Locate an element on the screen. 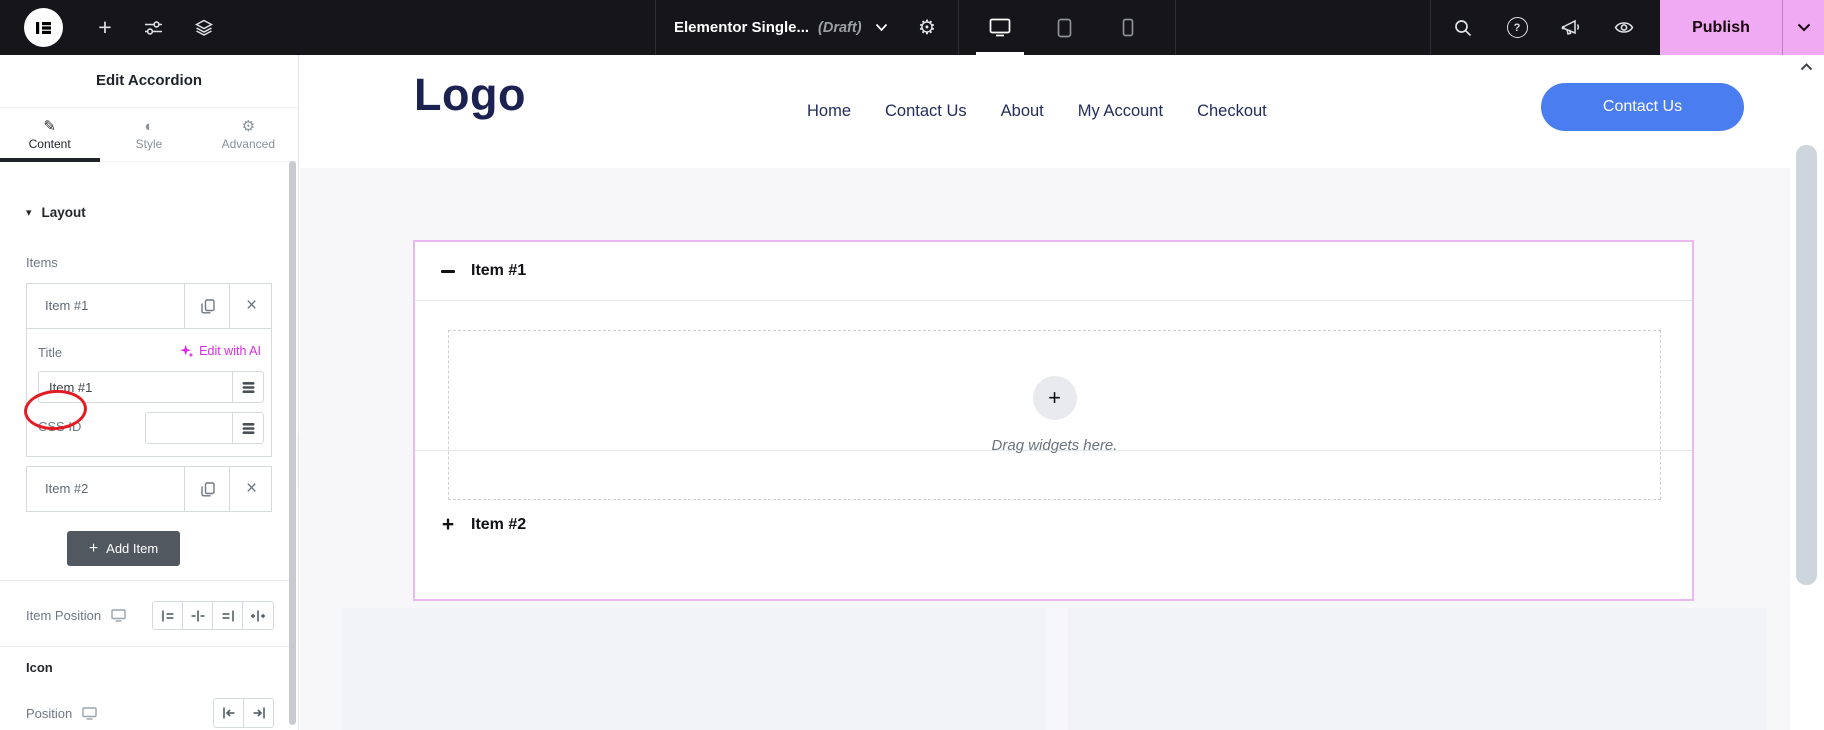 The height and width of the screenshot is (730, 1824). tab-advanced: ⚙ Advanced is located at coordinates (248, 134).